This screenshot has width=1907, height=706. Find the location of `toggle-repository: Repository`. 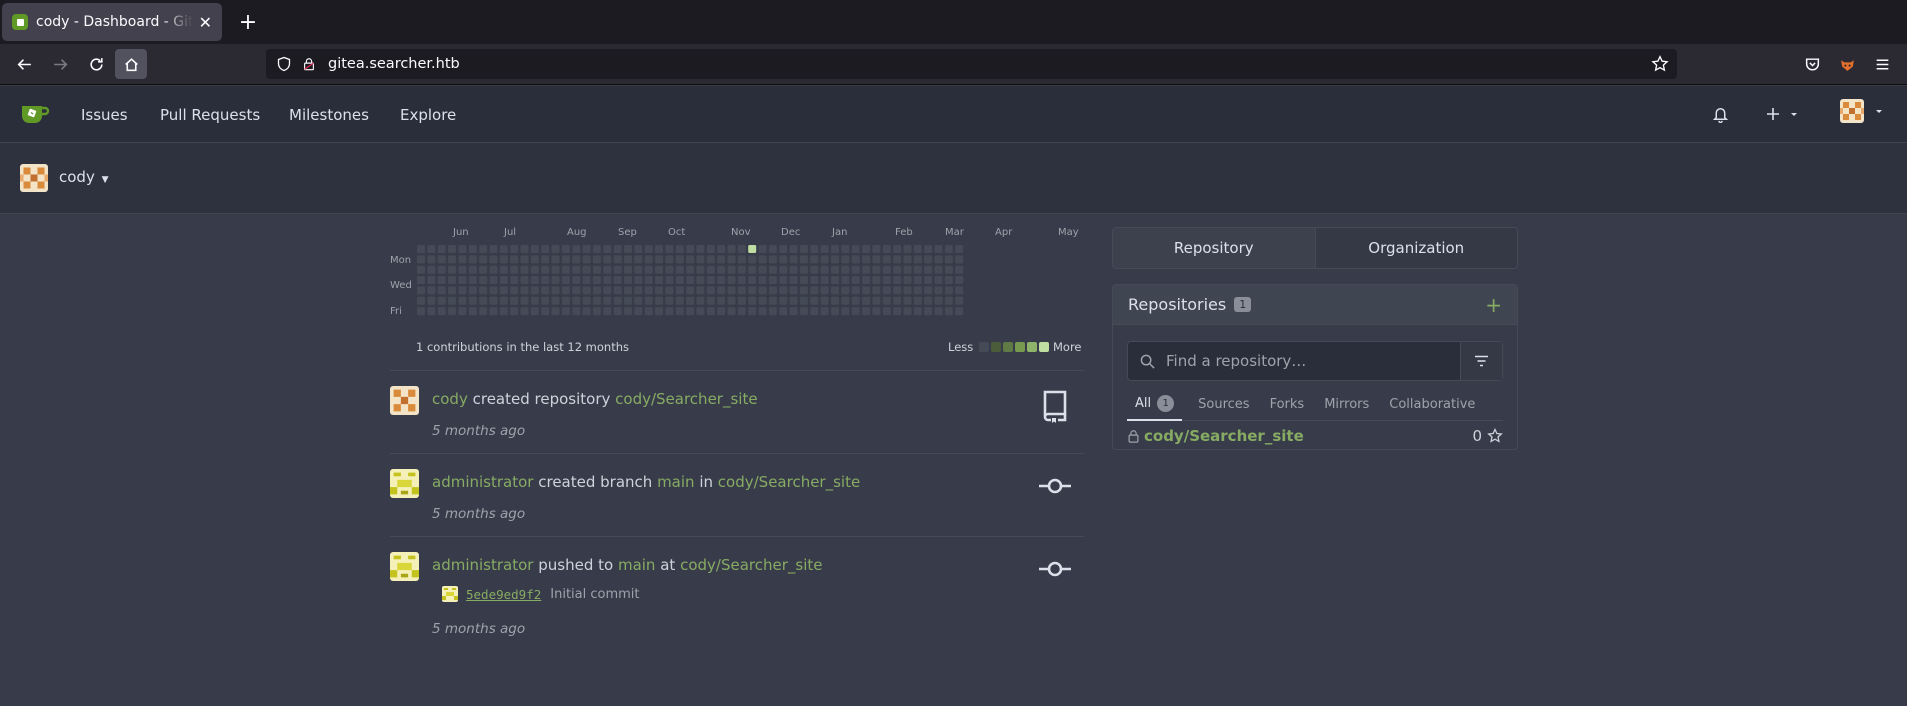

toggle-repository: Repository is located at coordinates (1214, 248).